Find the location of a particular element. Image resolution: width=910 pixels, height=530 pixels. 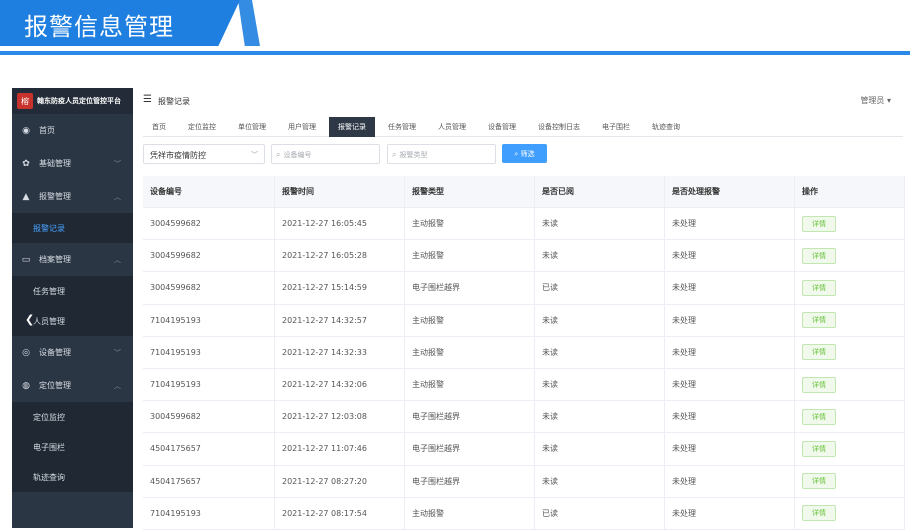

tab: 首页 is located at coordinates (159, 127).